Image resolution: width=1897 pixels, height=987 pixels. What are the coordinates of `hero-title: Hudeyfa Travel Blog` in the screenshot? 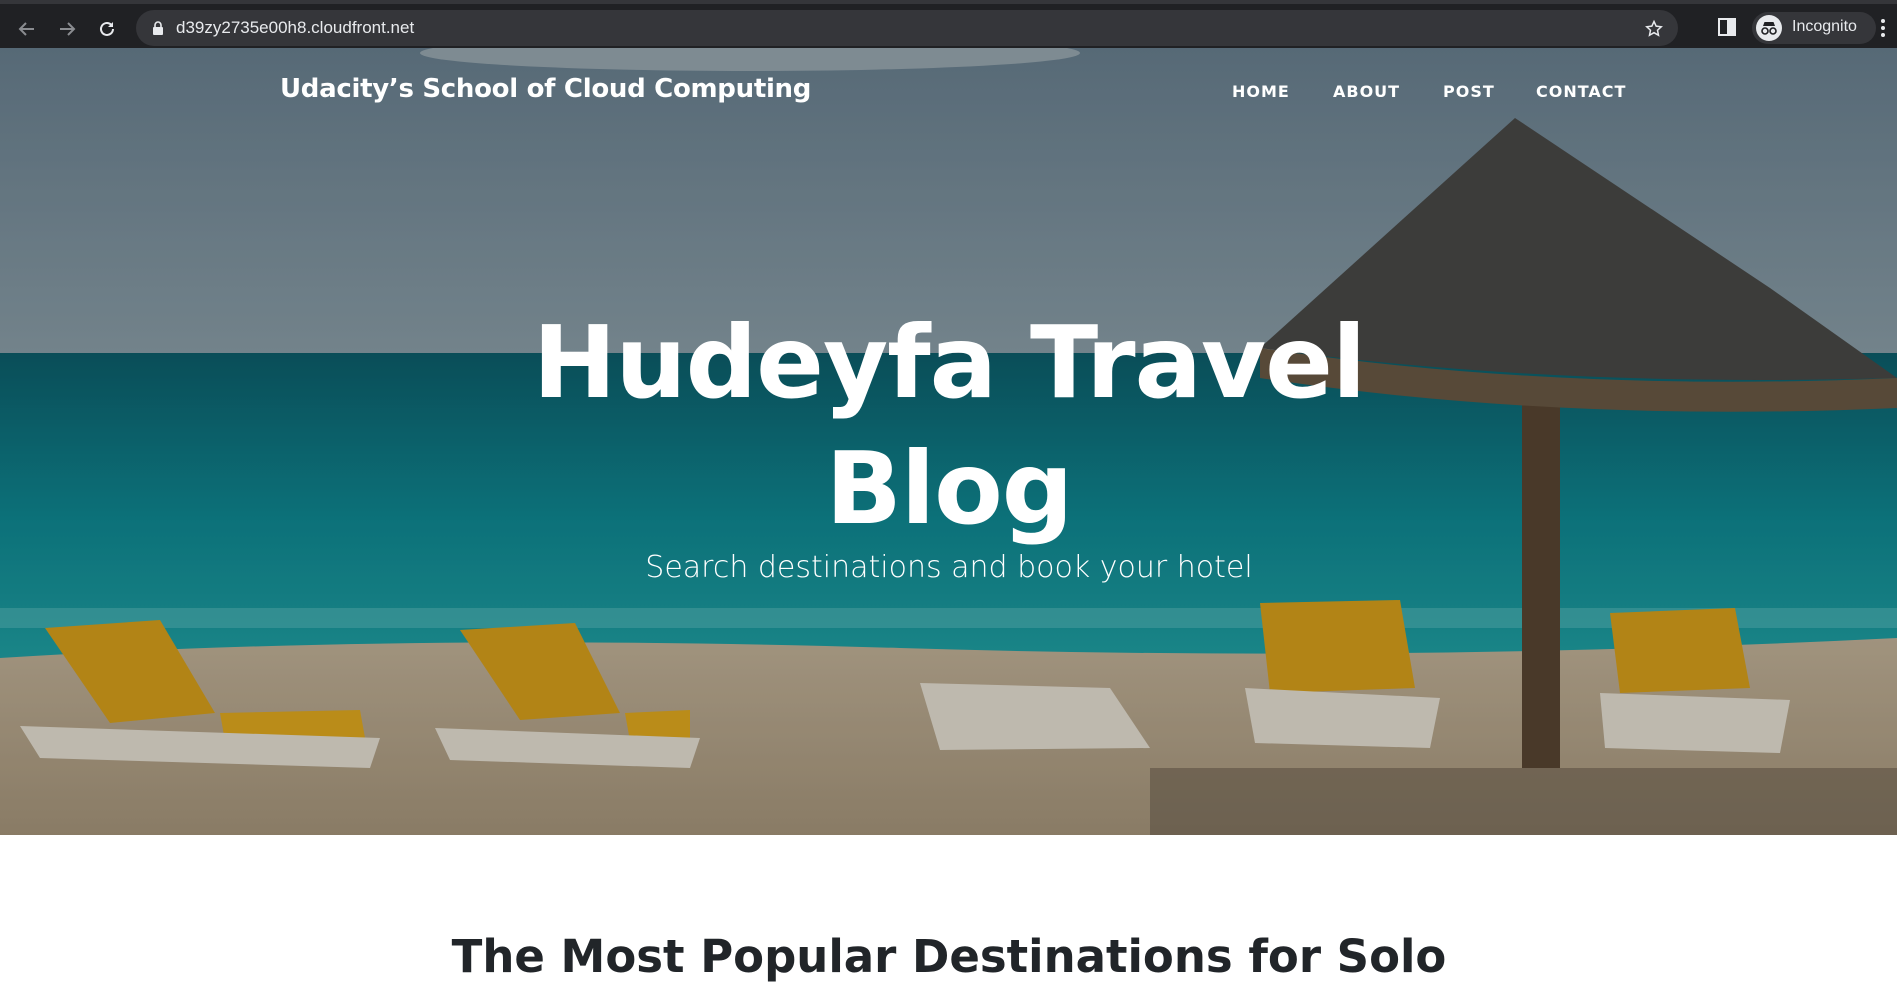 It's located at (949, 425).